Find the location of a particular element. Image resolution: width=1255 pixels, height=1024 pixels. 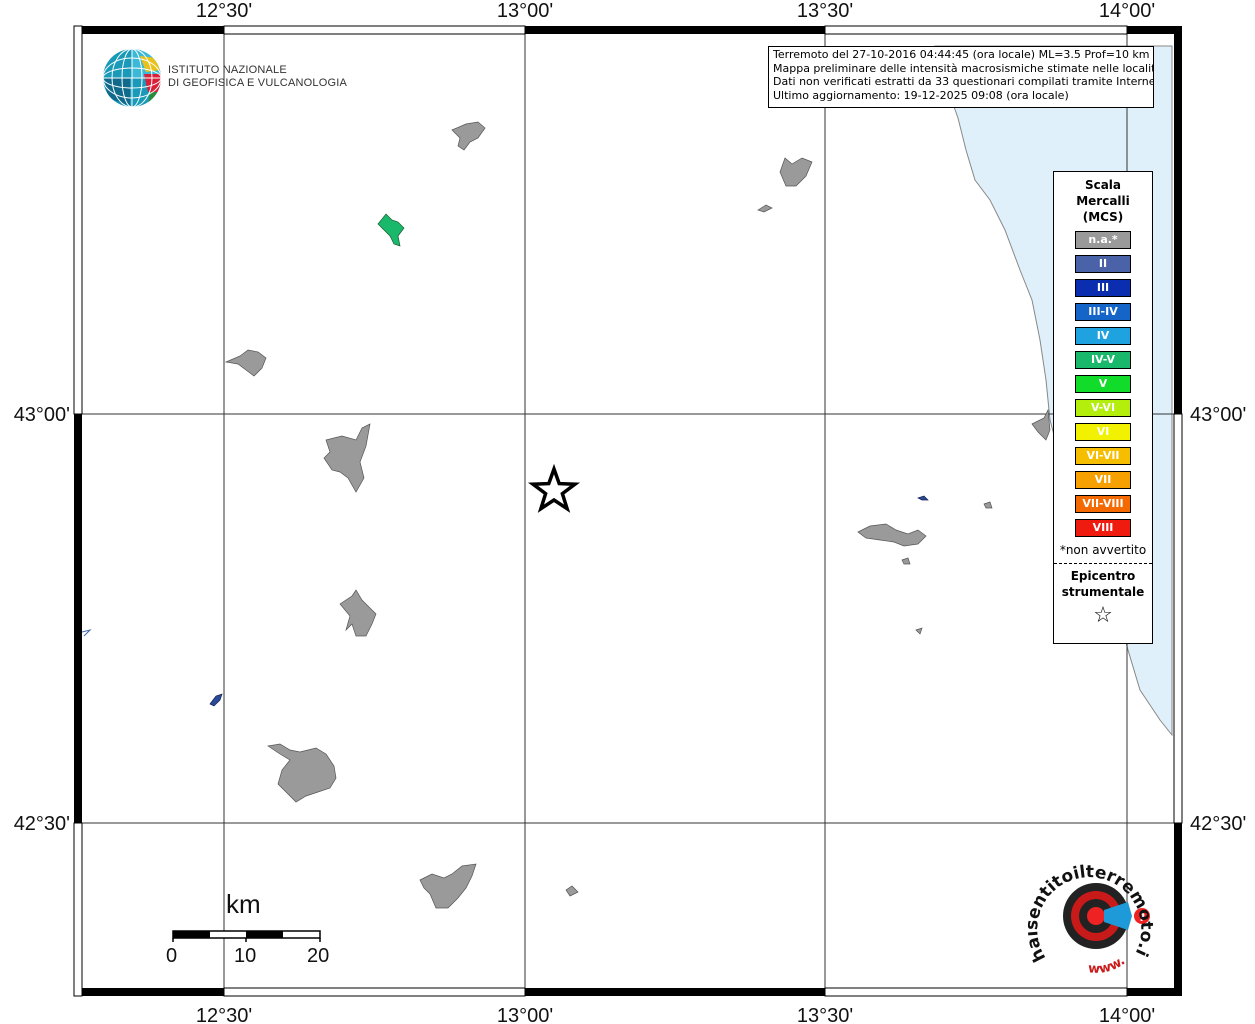

scale-unit: km is located at coordinates (243, 904).